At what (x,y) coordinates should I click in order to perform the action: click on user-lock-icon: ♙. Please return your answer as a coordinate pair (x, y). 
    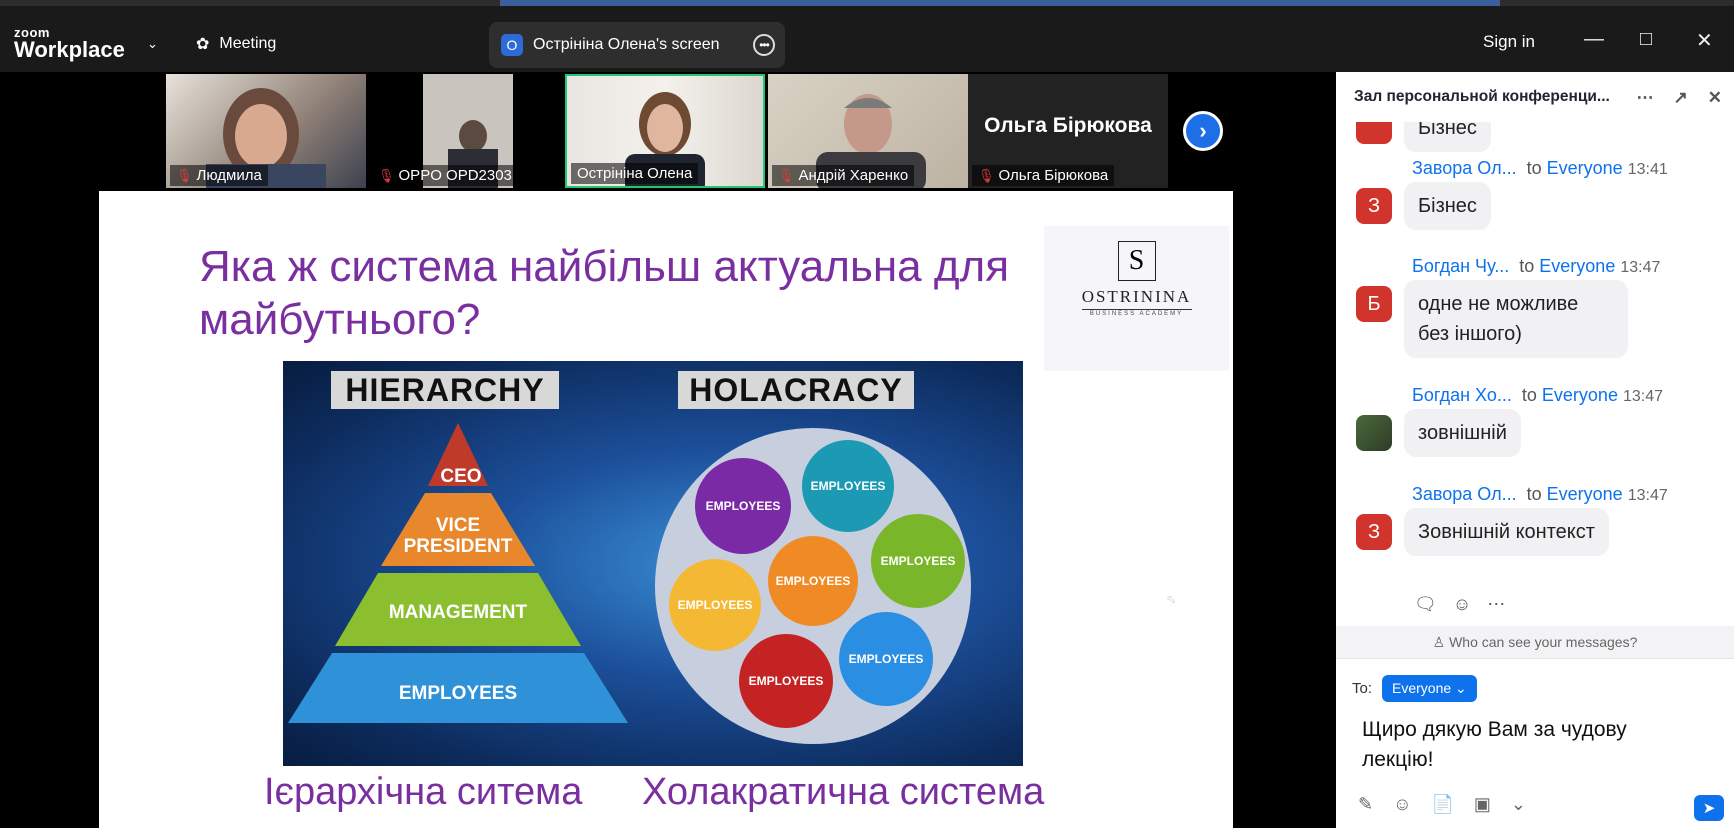
    Looking at the image, I should click on (1439, 642).